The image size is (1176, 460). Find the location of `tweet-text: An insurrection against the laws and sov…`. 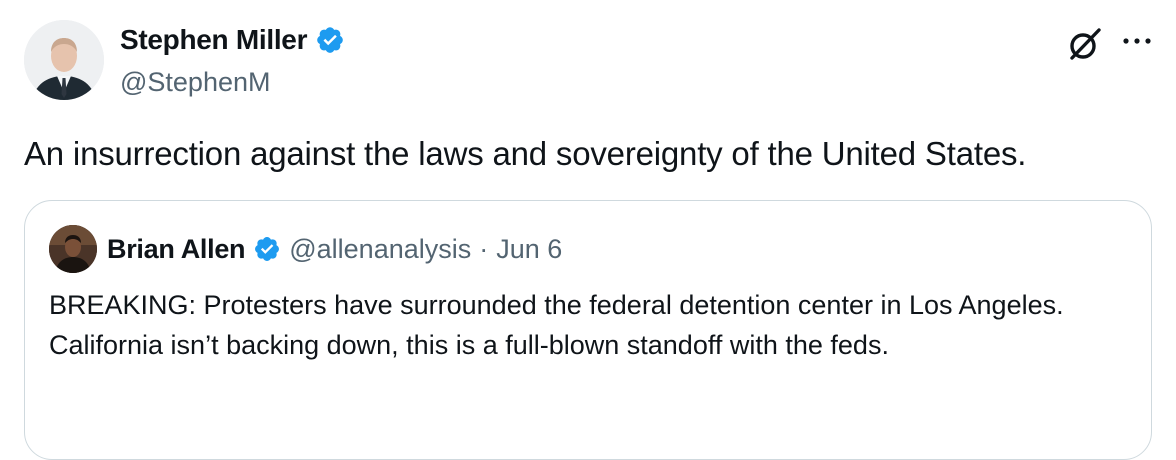

tweet-text: An insurrection against the laws and sov… is located at coordinates (525, 153).